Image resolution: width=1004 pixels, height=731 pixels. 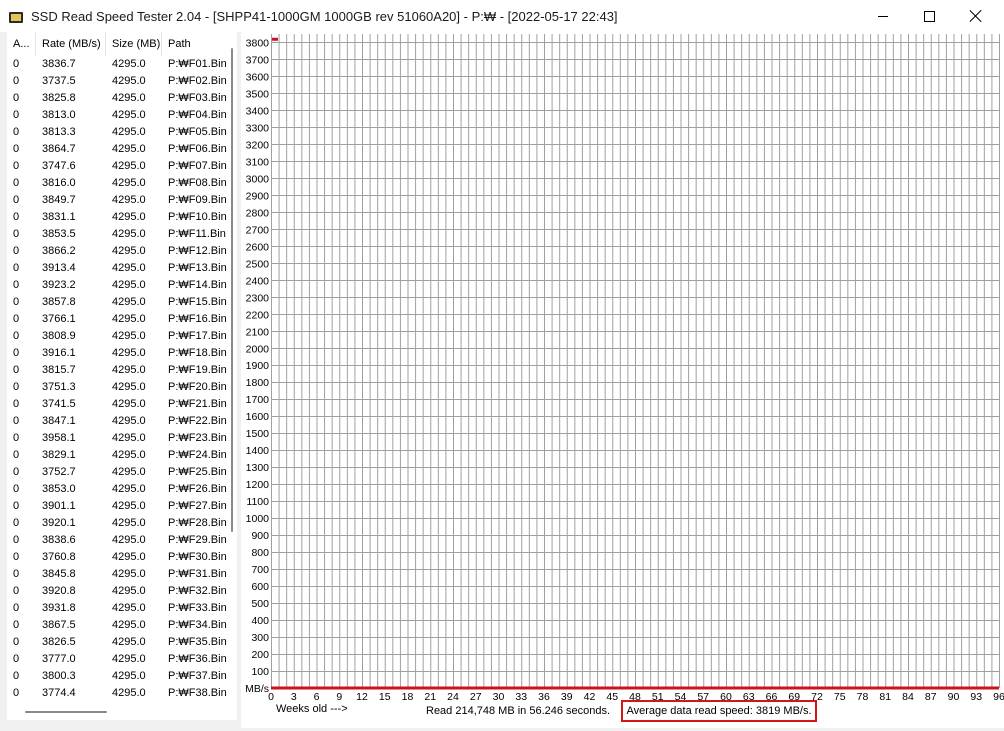 What do you see at coordinates (118, 489) in the screenshot?
I see `list-item: 0 3853.0 4295.0 P:₩F26.Bin` at bounding box center [118, 489].